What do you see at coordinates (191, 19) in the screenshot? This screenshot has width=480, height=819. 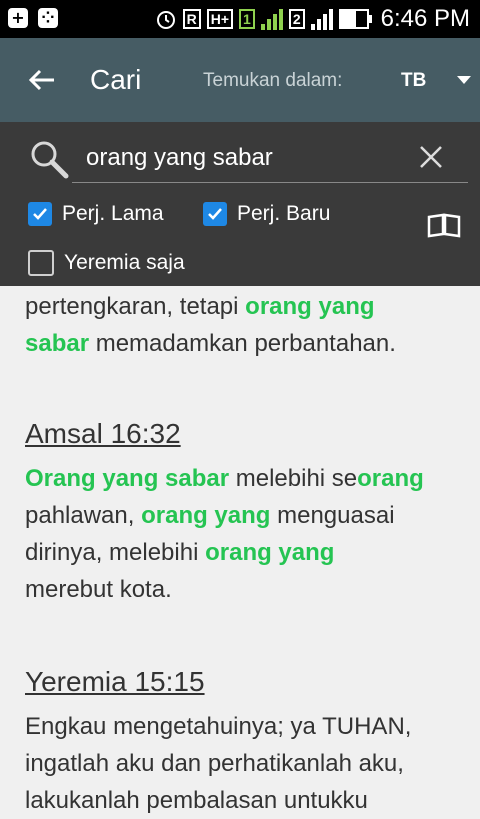 I see `network-badge: R` at bounding box center [191, 19].